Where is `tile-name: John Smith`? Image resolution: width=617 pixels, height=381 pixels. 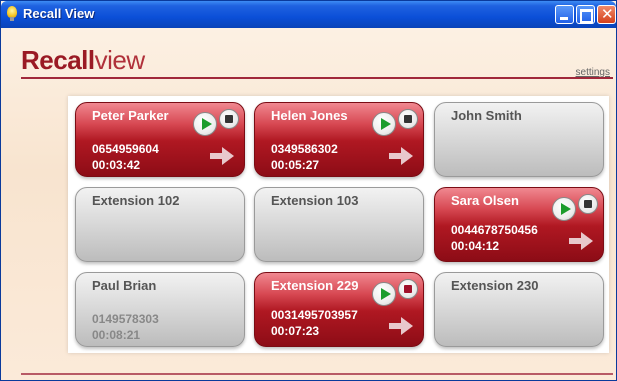 tile-name: John Smith is located at coordinates (486, 115).